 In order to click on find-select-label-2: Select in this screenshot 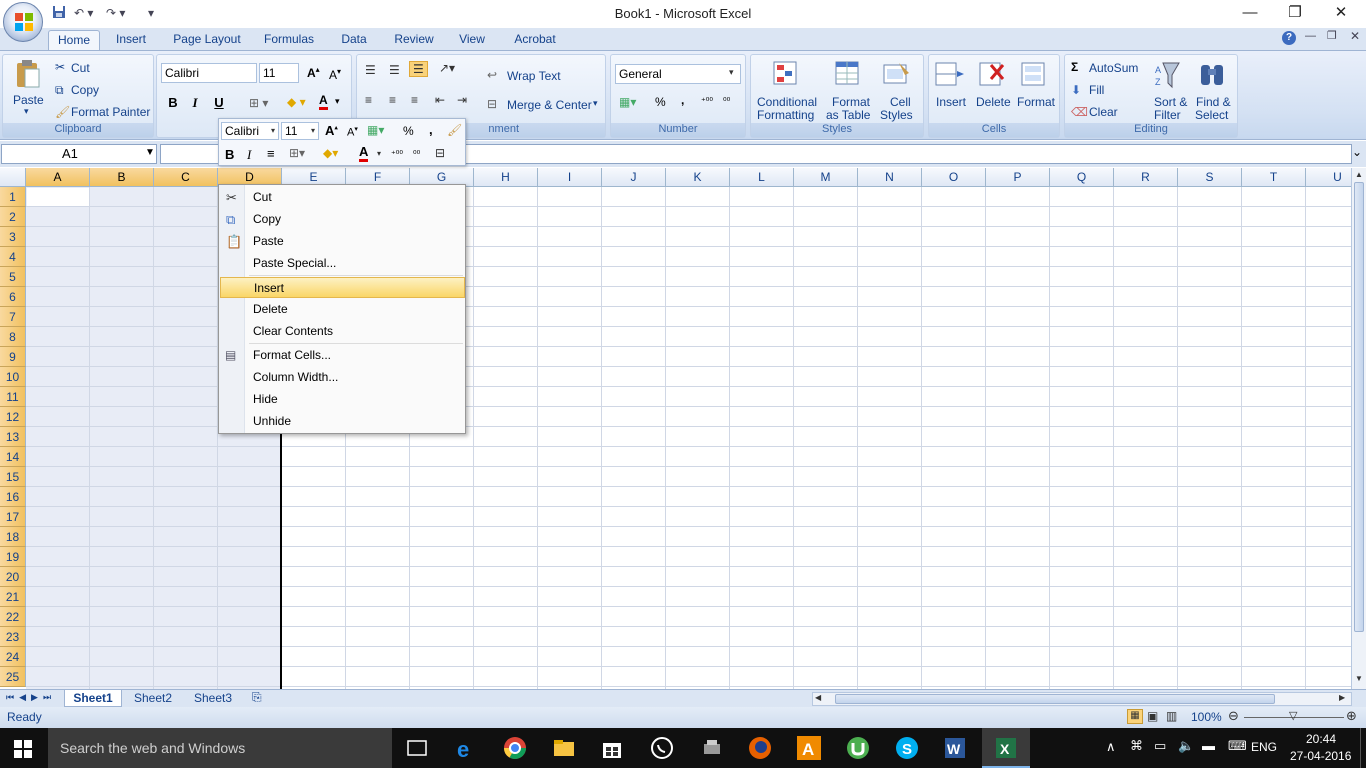, I will do `click(1211, 115)`.